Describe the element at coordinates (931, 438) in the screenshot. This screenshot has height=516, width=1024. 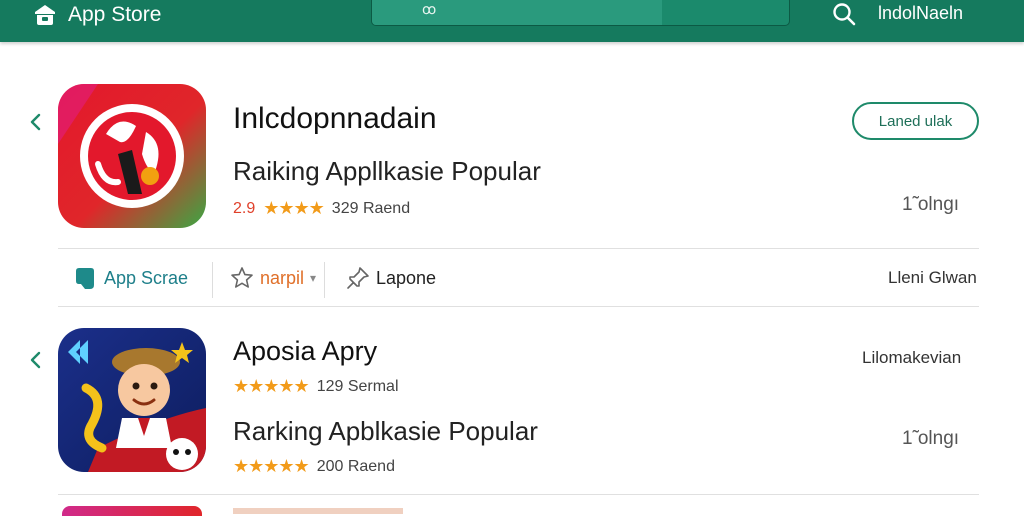
I see `app-size-2: 1̃ olngı` at that location.